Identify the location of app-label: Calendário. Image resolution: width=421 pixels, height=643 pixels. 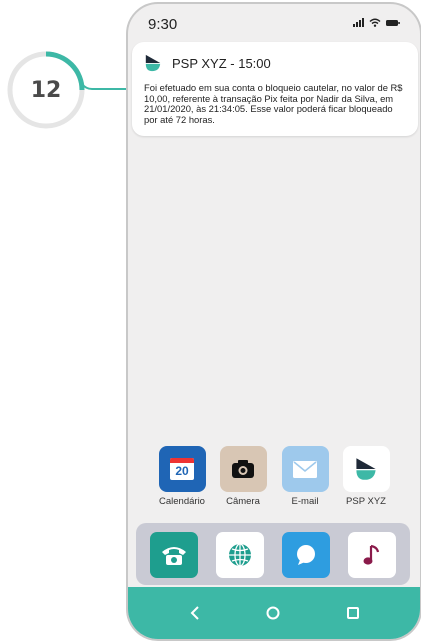
(182, 501).